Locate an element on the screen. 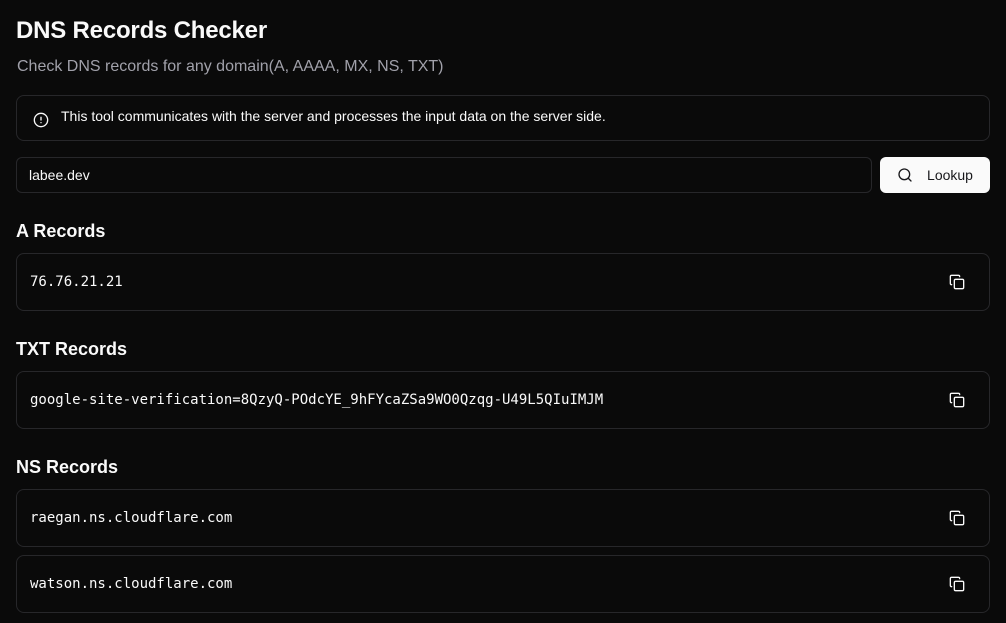 The width and height of the screenshot is (1006, 623). ns-record-card: watson.ns.cloudflare.com is located at coordinates (503, 584).